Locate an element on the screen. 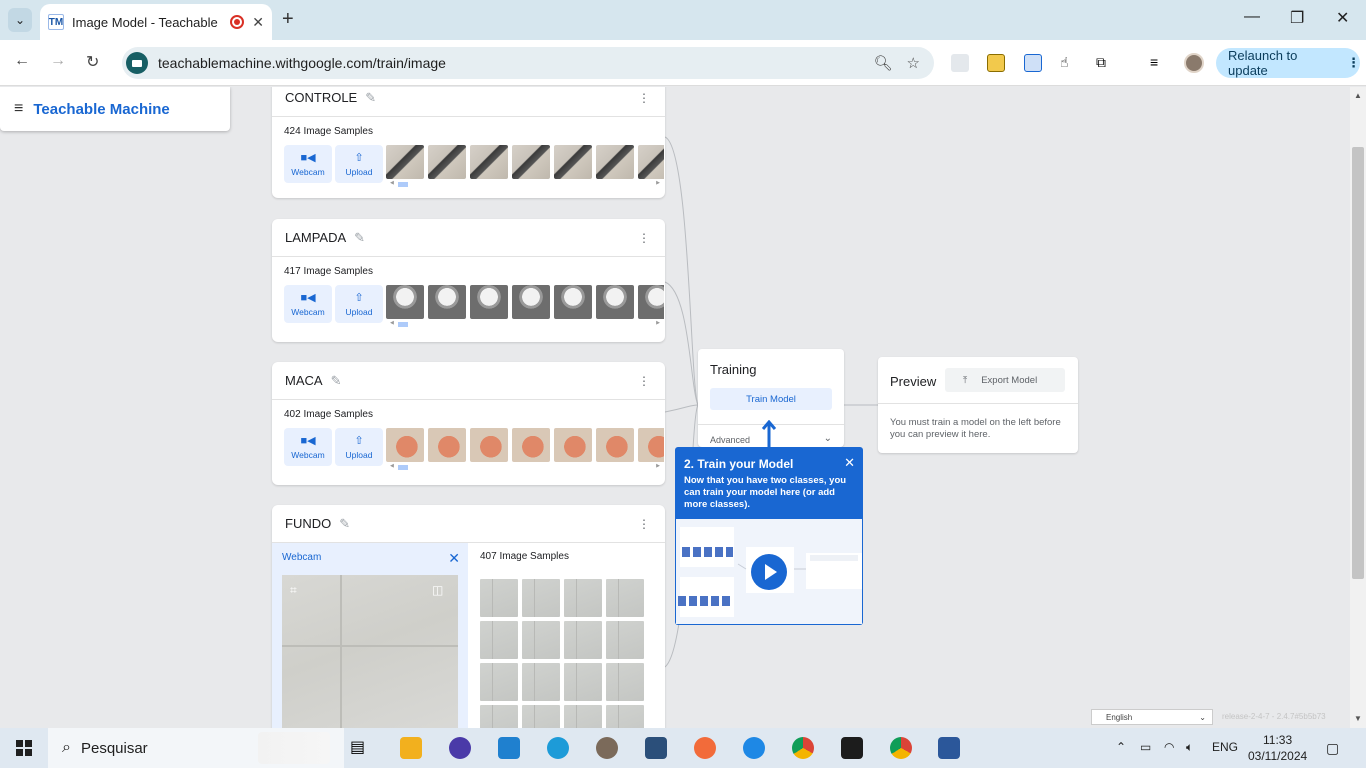  bookmark-star-icon: ☆ is located at coordinates (913, 63).